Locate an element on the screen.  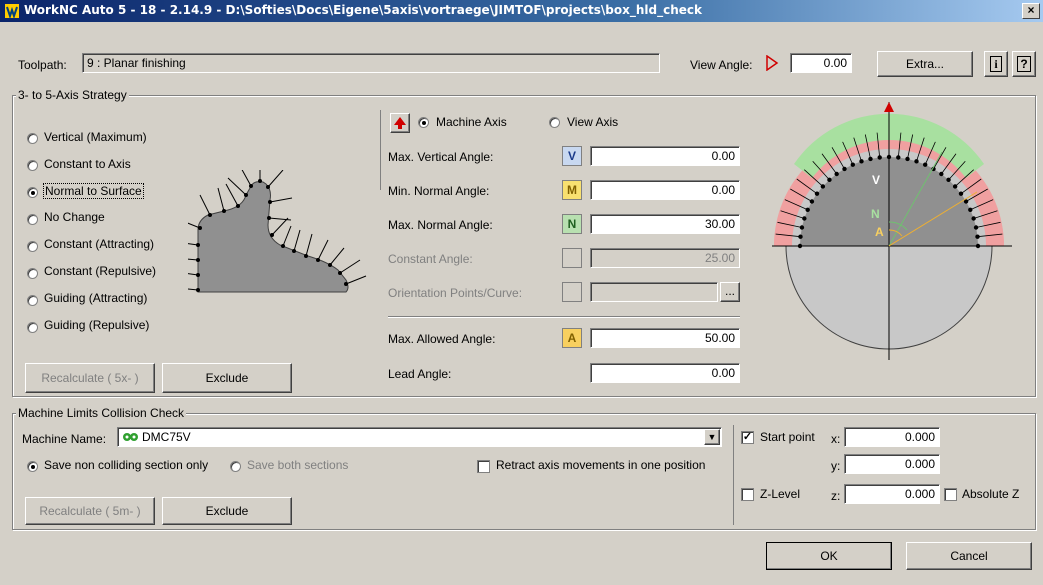
option-label: Guiding (Repulsive) is located at coordinates (97, 325).